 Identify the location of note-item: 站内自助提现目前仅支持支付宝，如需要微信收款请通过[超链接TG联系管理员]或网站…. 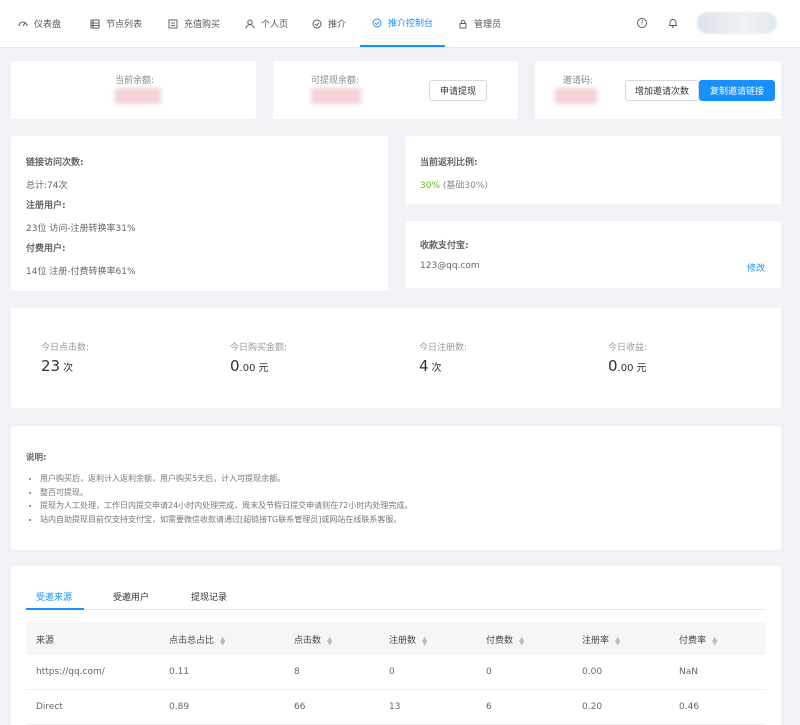
(226, 520).